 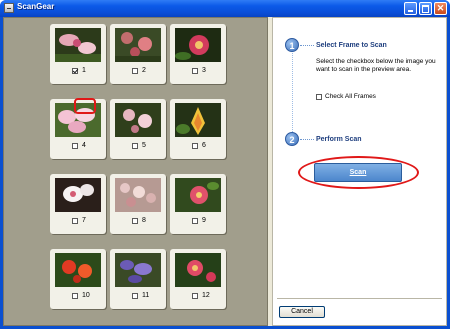 What do you see at coordinates (84, 70) in the screenshot?
I see `frame-number: 1` at bounding box center [84, 70].